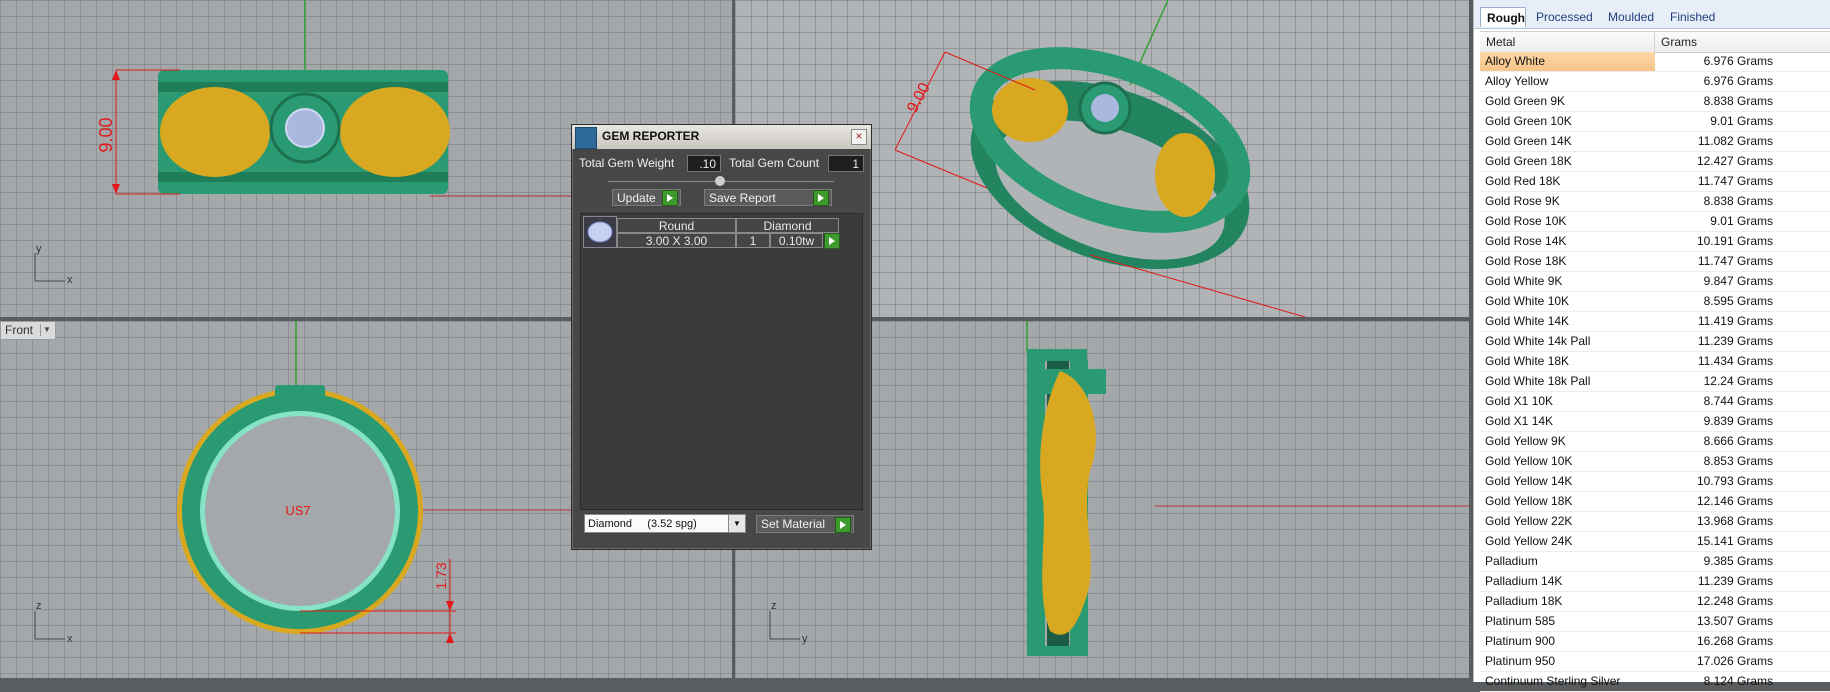 Image resolution: width=1830 pixels, height=692 pixels. Describe the element at coordinates (1738, 381) in the screenshot. I see `metal-grams-cell: 12.24 Grams` at that location.